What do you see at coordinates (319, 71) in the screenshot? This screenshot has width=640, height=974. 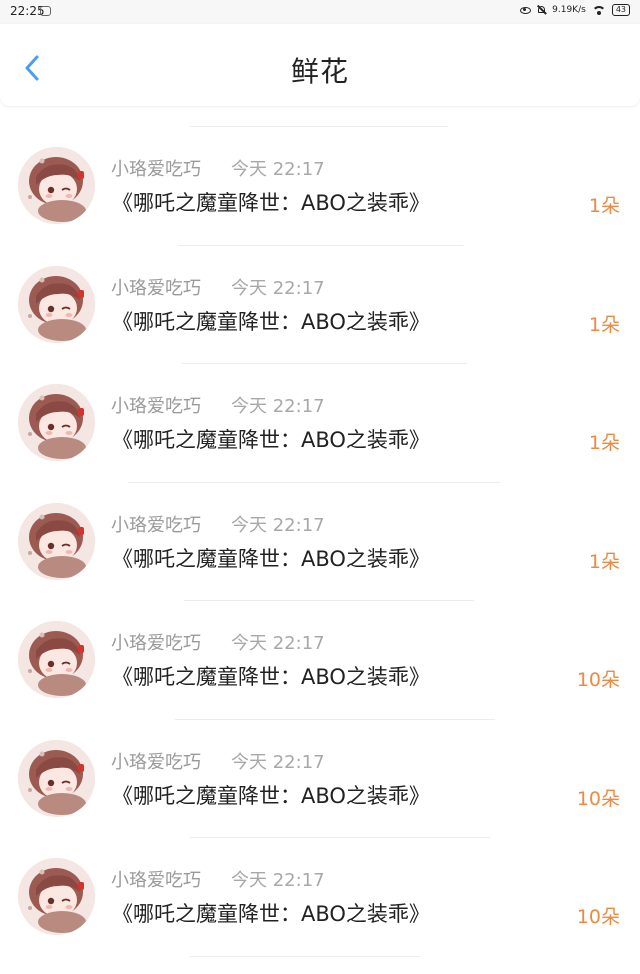 I see `page-title: 鲜花` at bounding box center [319, 71].